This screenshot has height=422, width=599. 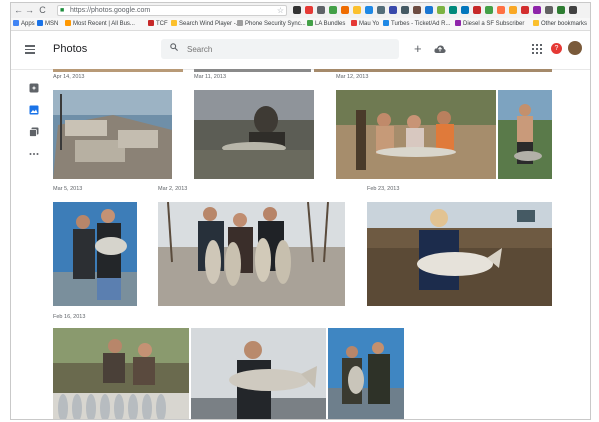 I want to click on date-label: Feb 23, 2013, so click(x=383, y=189).